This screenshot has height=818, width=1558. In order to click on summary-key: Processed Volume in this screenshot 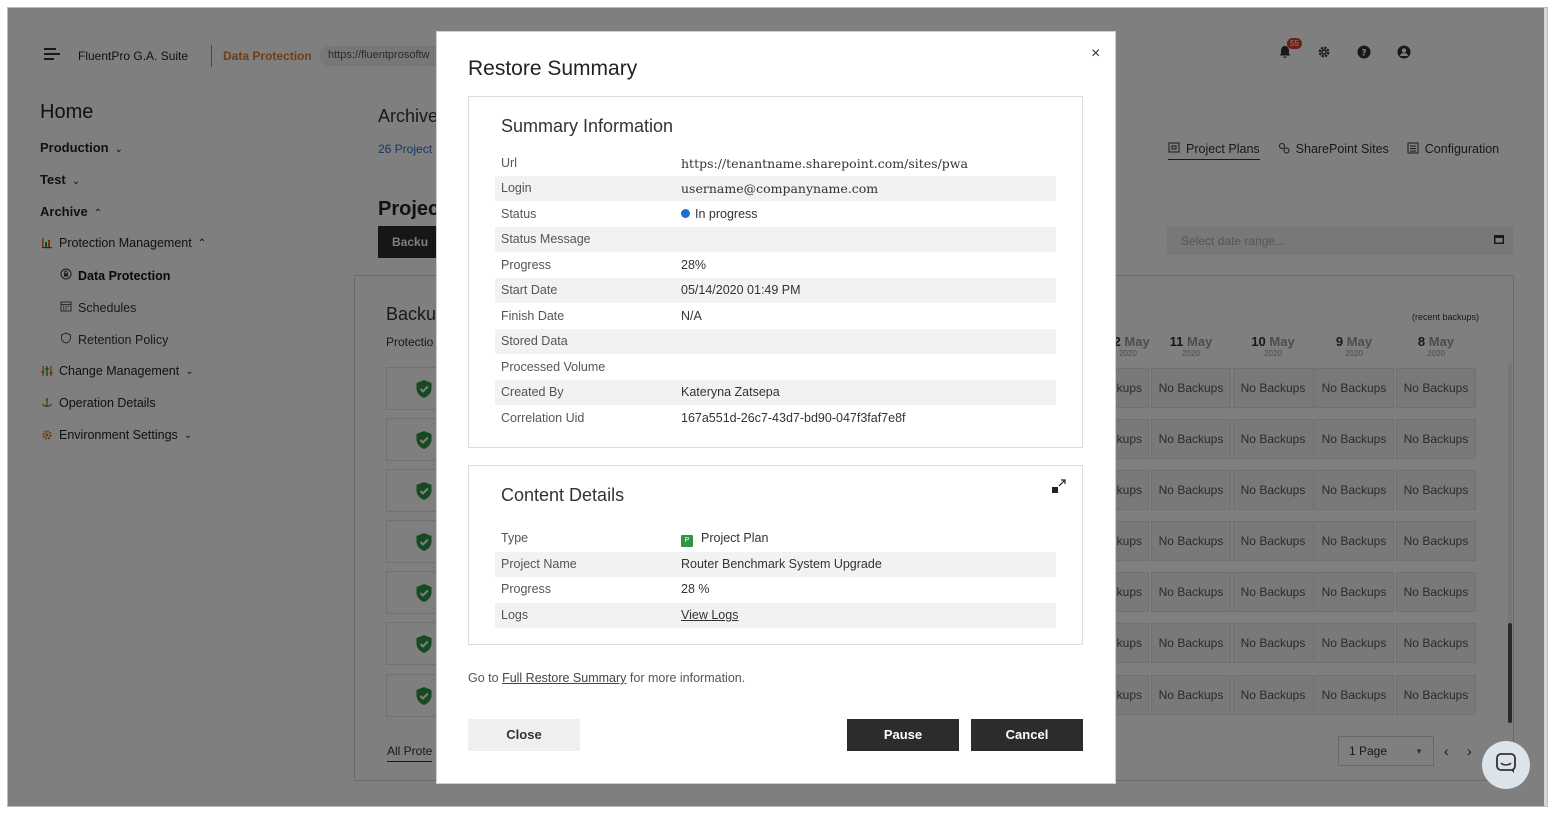, I will do `click(553, 367)`.